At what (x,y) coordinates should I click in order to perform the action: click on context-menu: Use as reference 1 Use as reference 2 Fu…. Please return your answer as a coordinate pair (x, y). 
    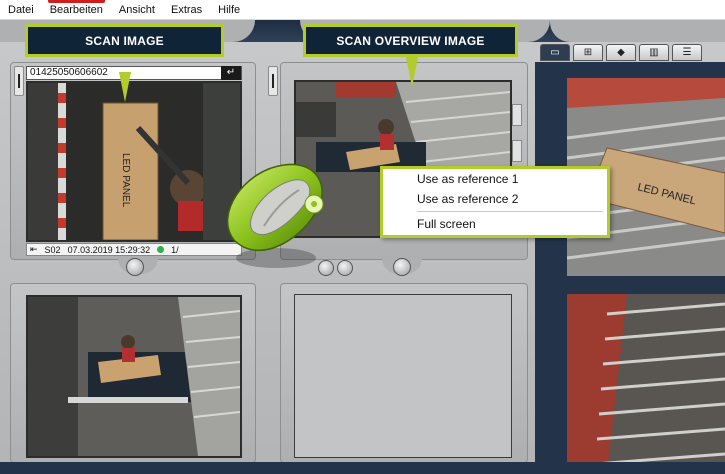
    Looking at the image, I should click on (495, 202).